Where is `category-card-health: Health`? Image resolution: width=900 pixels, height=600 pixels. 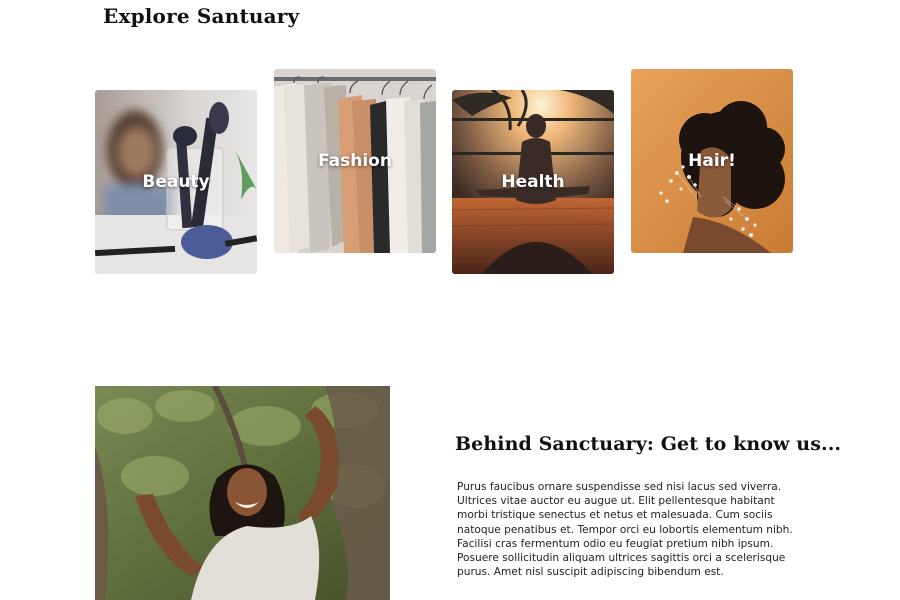 category-card-health: Health is located at coordinates (533, 182).